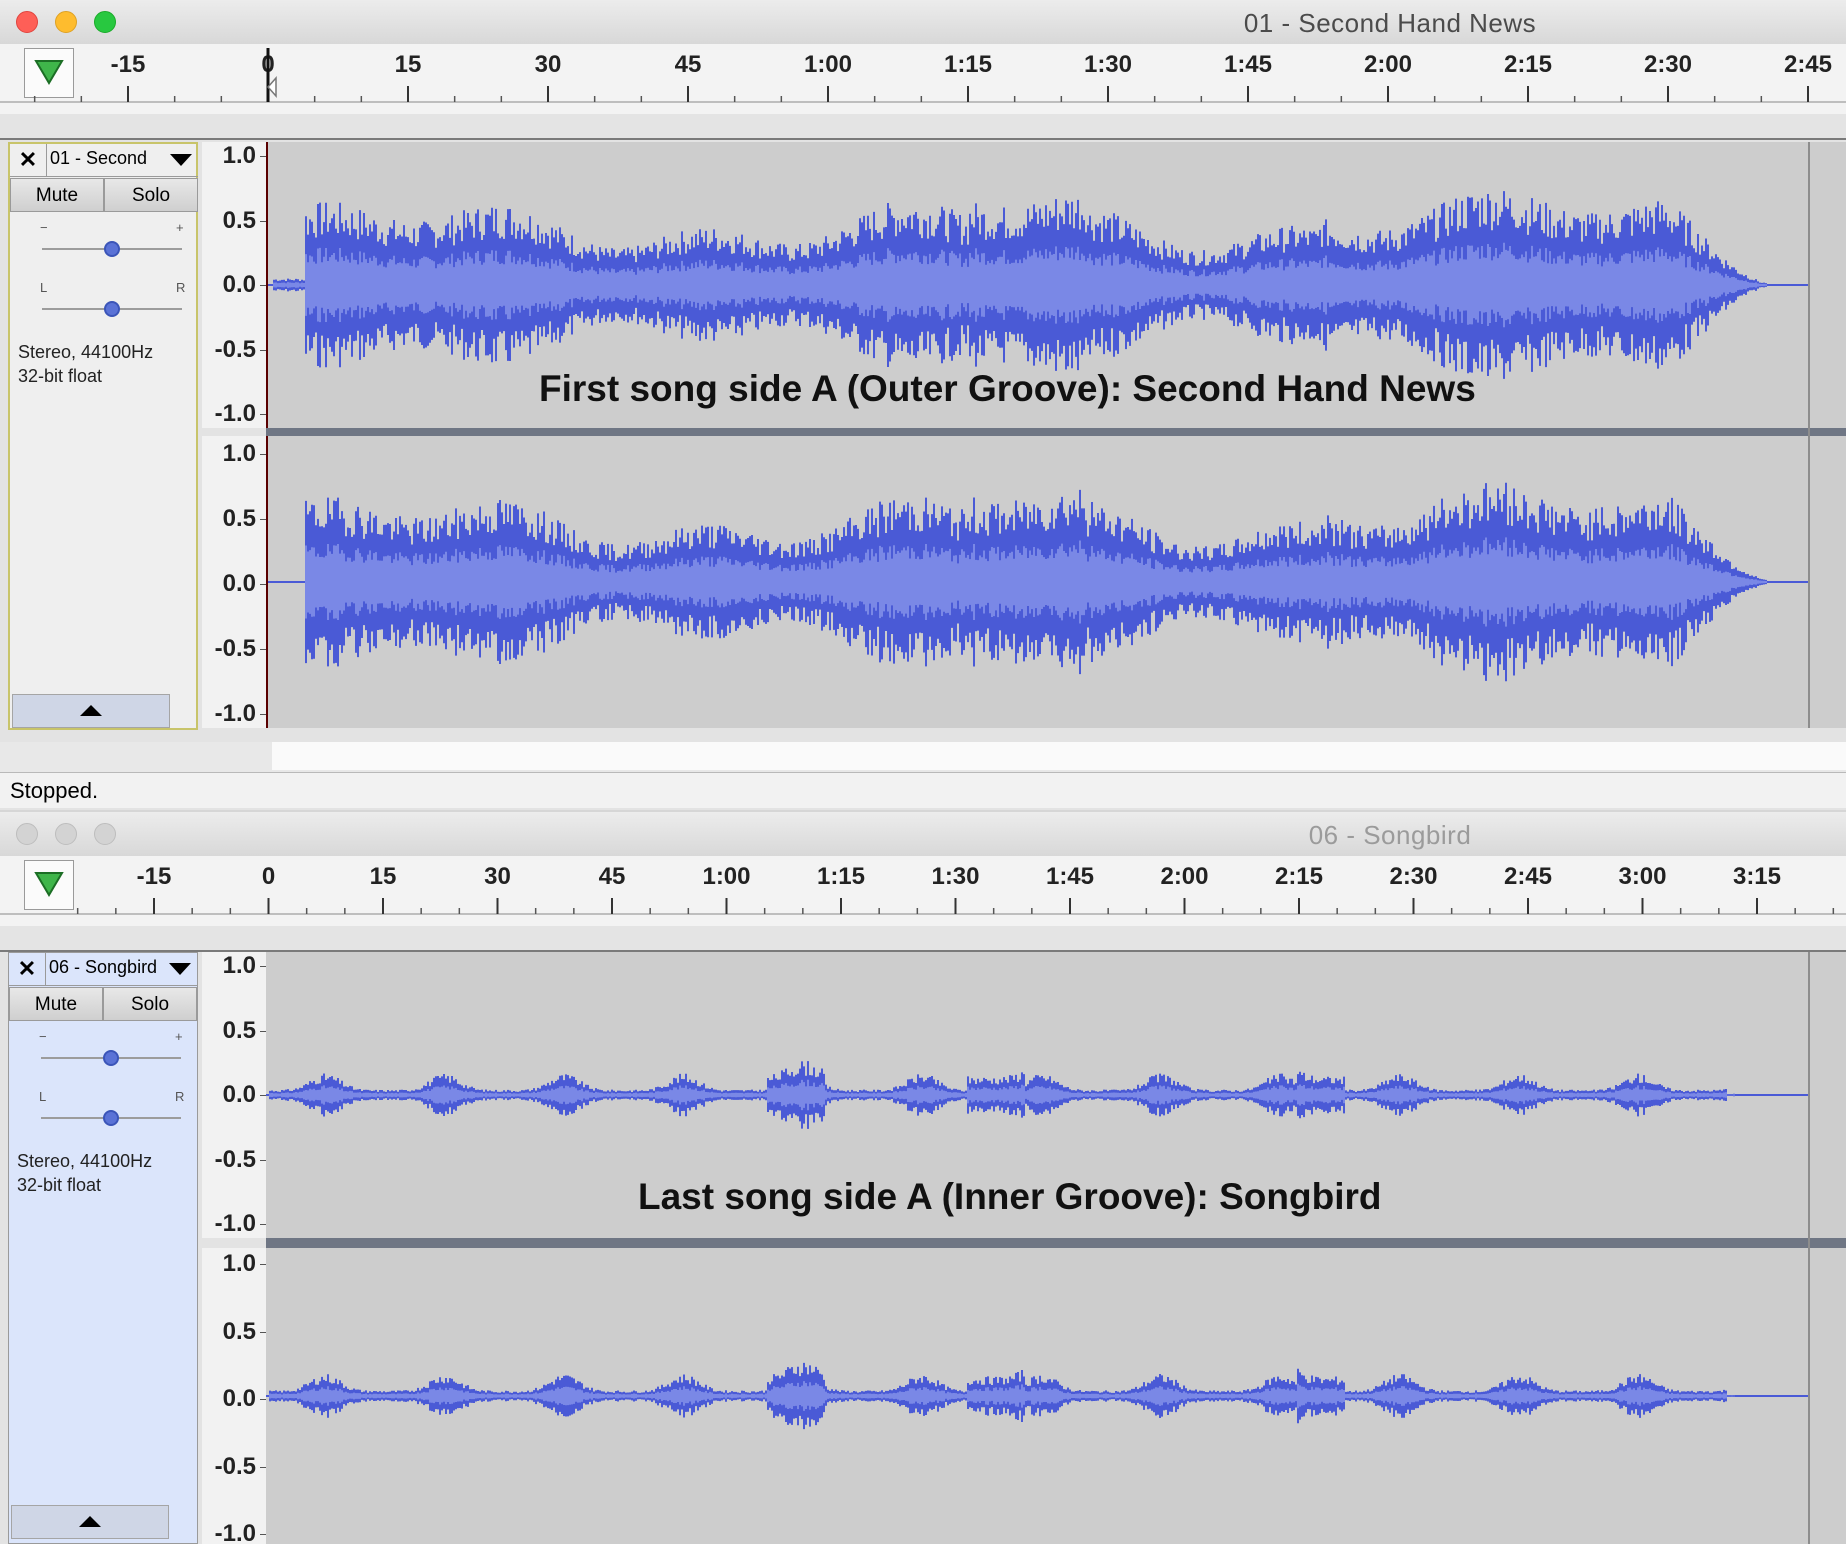 This screenshot has width=1846, height=1544. What do you see at coordinates (923, 790) in the screenshot?
I see `status-bar: Stopped.` at bounding box center [923, 790].